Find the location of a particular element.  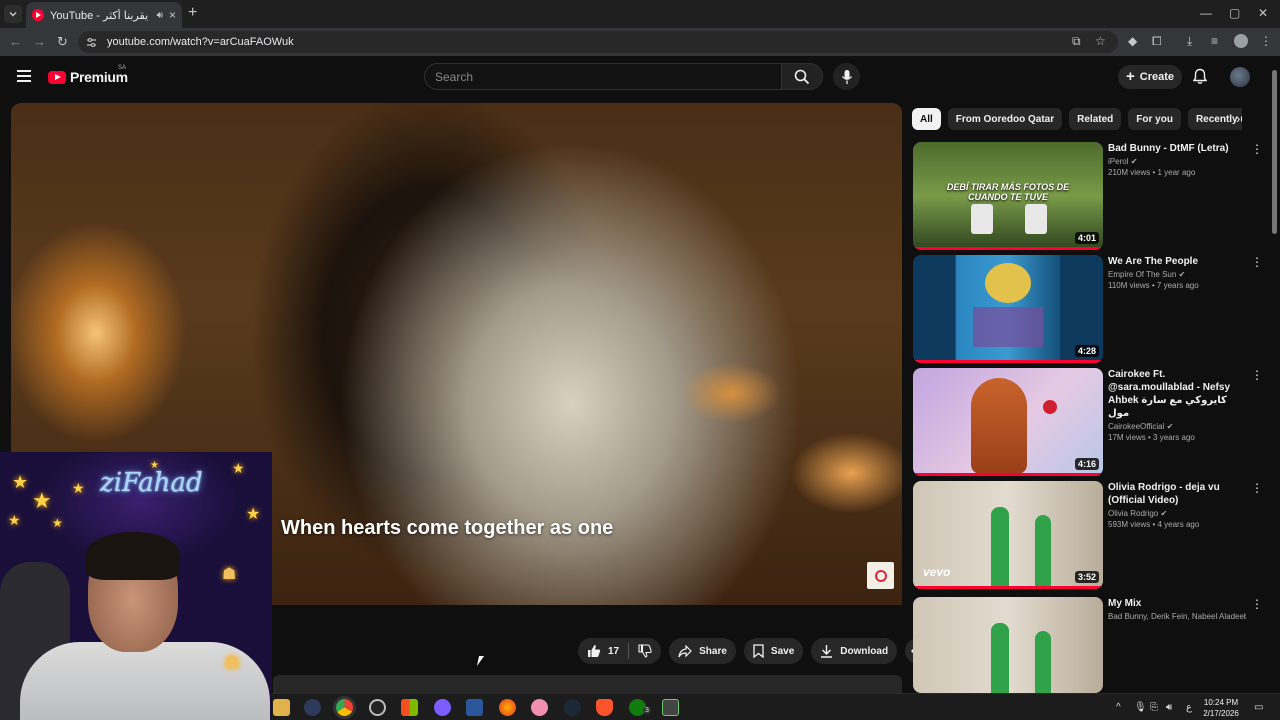

excel-like-icon is located at coordinates (670, 707).